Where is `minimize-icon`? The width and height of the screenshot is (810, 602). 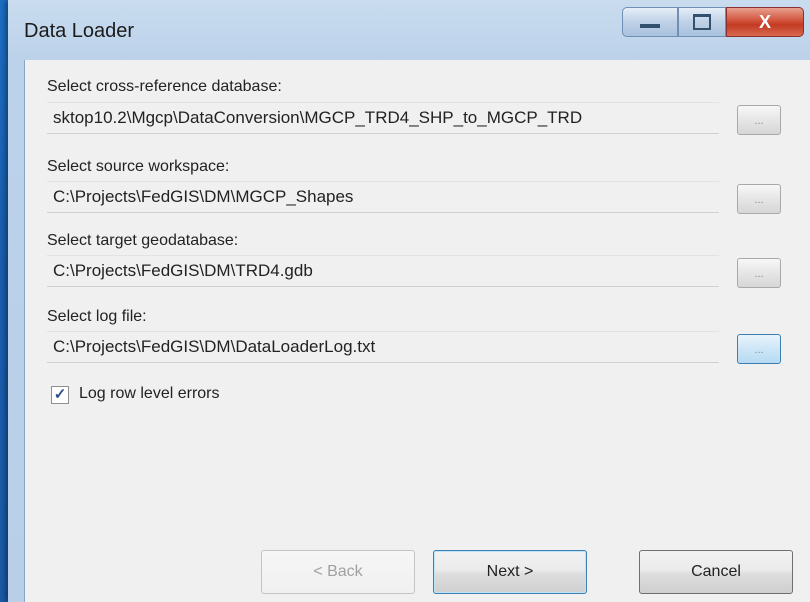
minimize-icon is located at coordinates (650, 26).